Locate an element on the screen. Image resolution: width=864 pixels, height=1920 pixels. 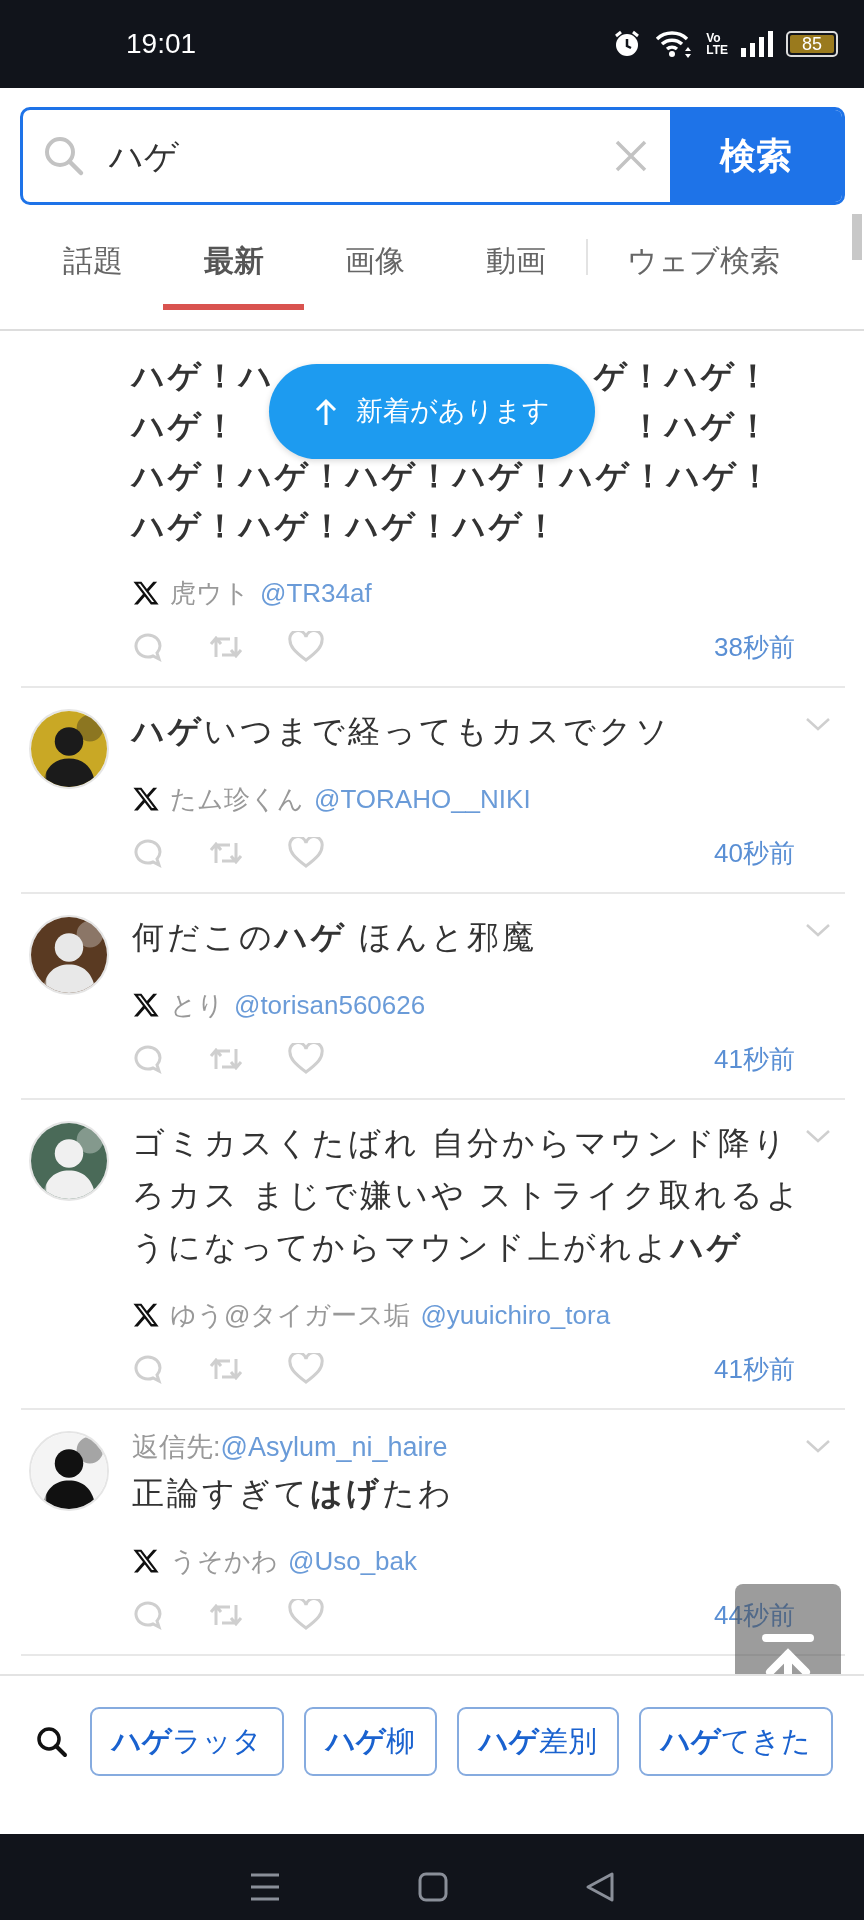
author-name: たム珍くん is located at coordinates (237, 799).